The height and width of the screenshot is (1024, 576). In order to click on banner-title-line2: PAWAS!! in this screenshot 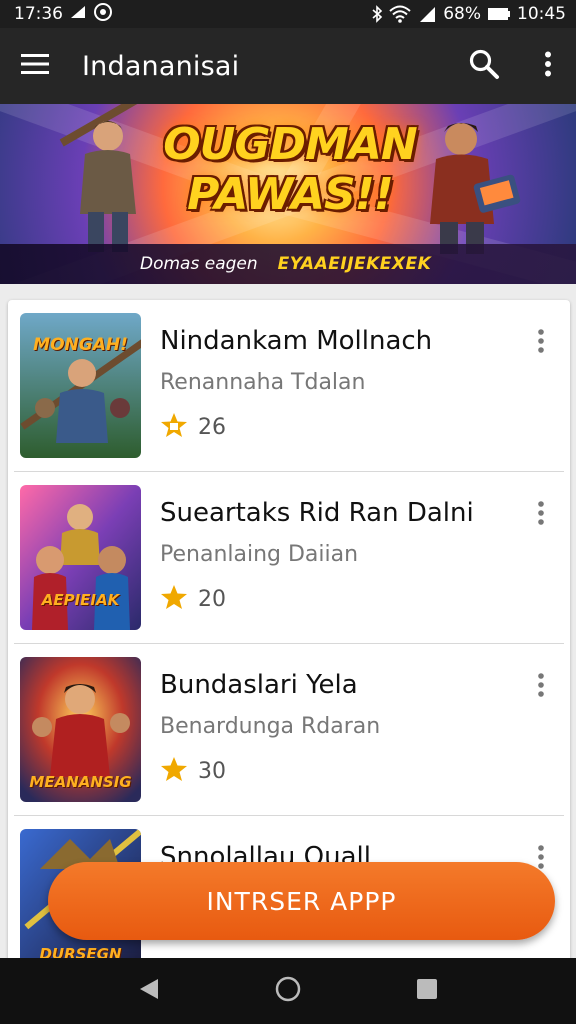, I will do `click(290, 194)`.